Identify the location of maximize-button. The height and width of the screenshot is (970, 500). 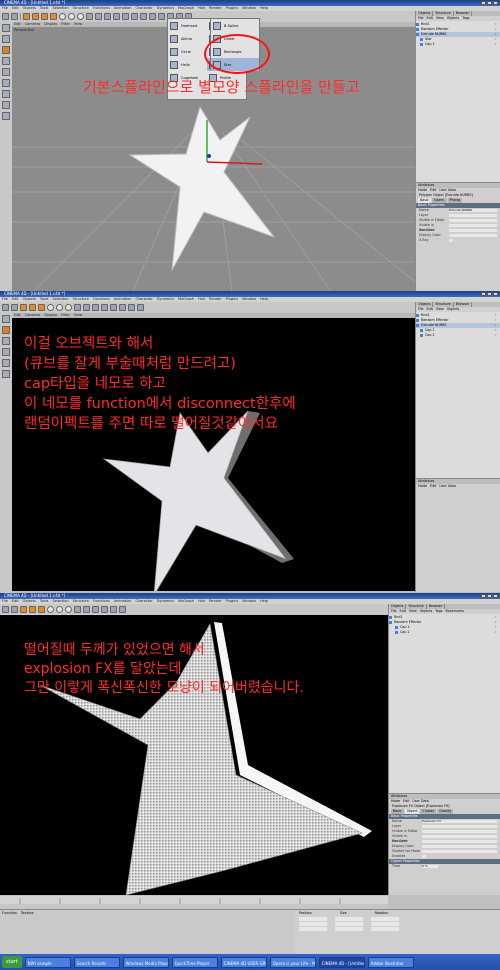
(489, 596).